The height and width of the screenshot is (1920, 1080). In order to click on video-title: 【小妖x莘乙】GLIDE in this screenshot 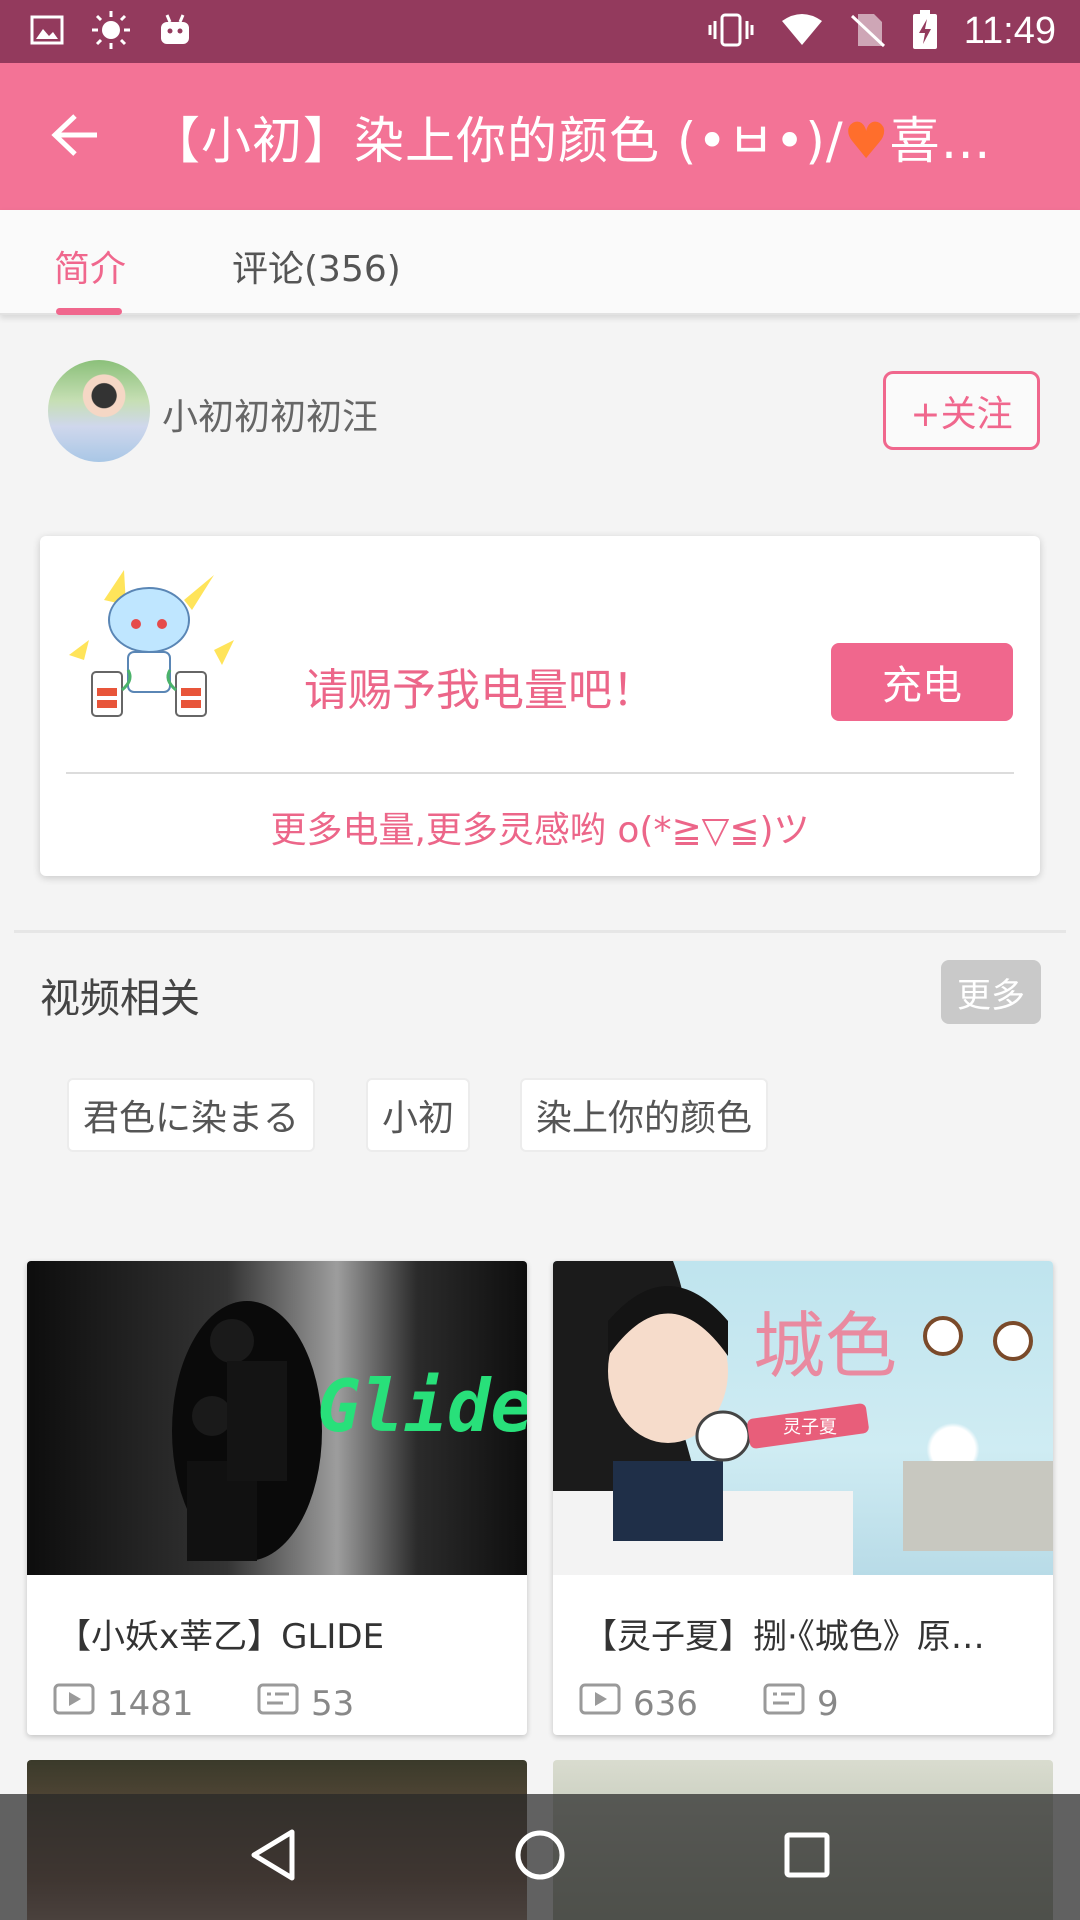, I will do `click(221, 1637)`.